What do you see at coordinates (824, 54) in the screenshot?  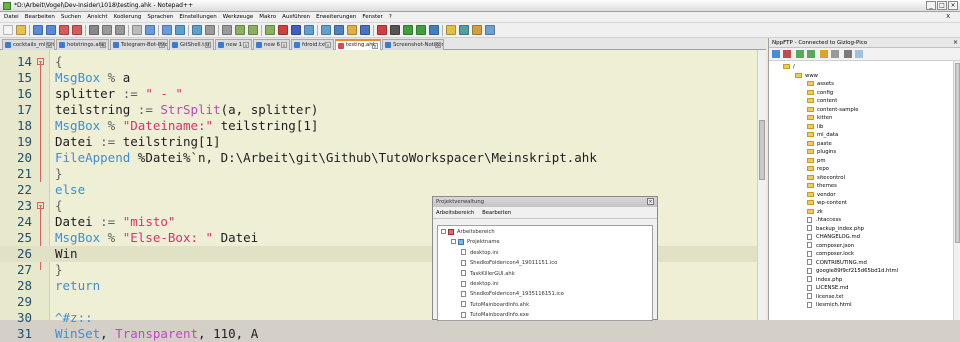 I see `refresh-icon` at bounding box center [824, 54].